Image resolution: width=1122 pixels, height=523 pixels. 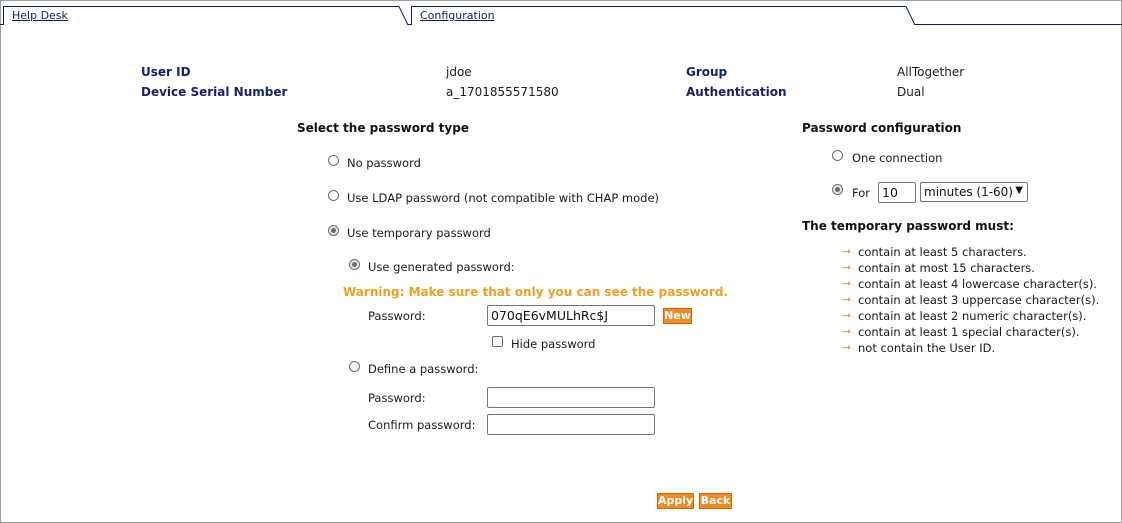 I want to click on hide-password-label: Hide password, so click(x=553, y=344).